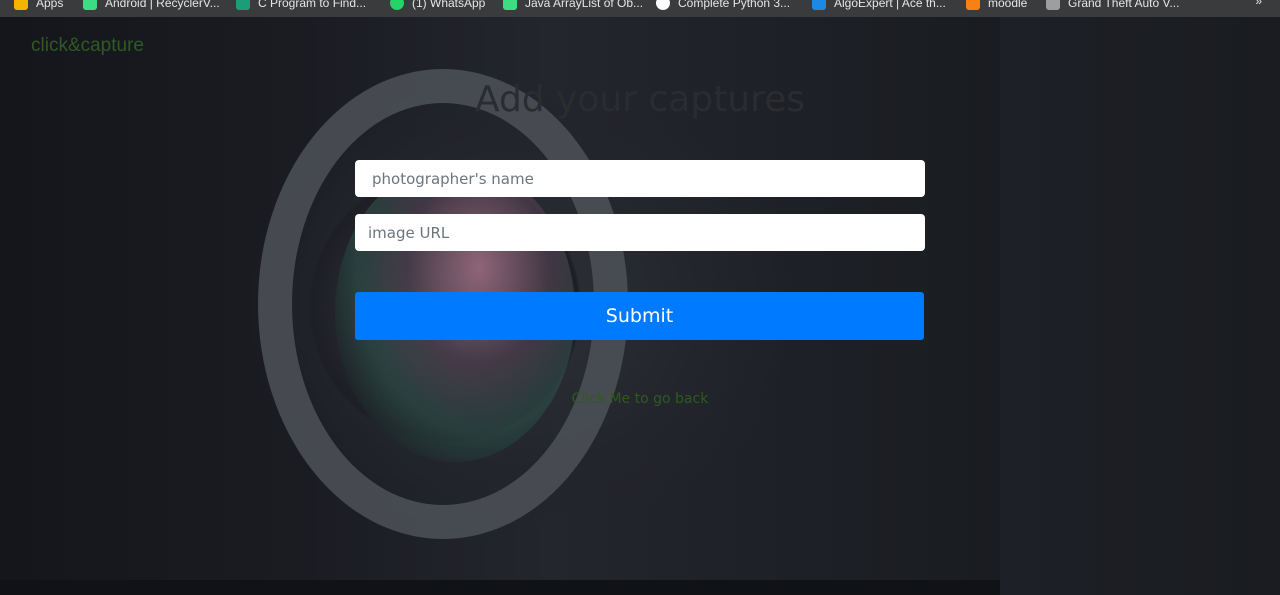 The width and height of the screenshot is (1280, 595). What do you see at coordinates (243, 5) in the screenshot?
I see `site-icon` at bounding box center [243, 5].